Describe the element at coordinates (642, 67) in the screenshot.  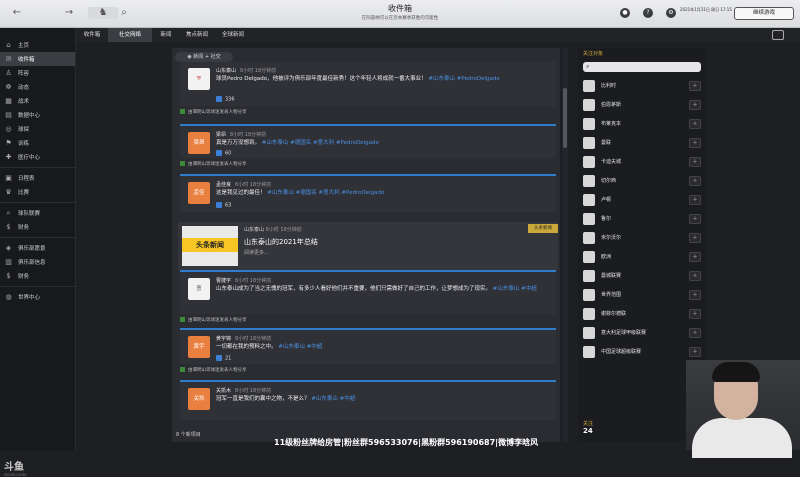
I see `following-search-input: ⌕` at that location.